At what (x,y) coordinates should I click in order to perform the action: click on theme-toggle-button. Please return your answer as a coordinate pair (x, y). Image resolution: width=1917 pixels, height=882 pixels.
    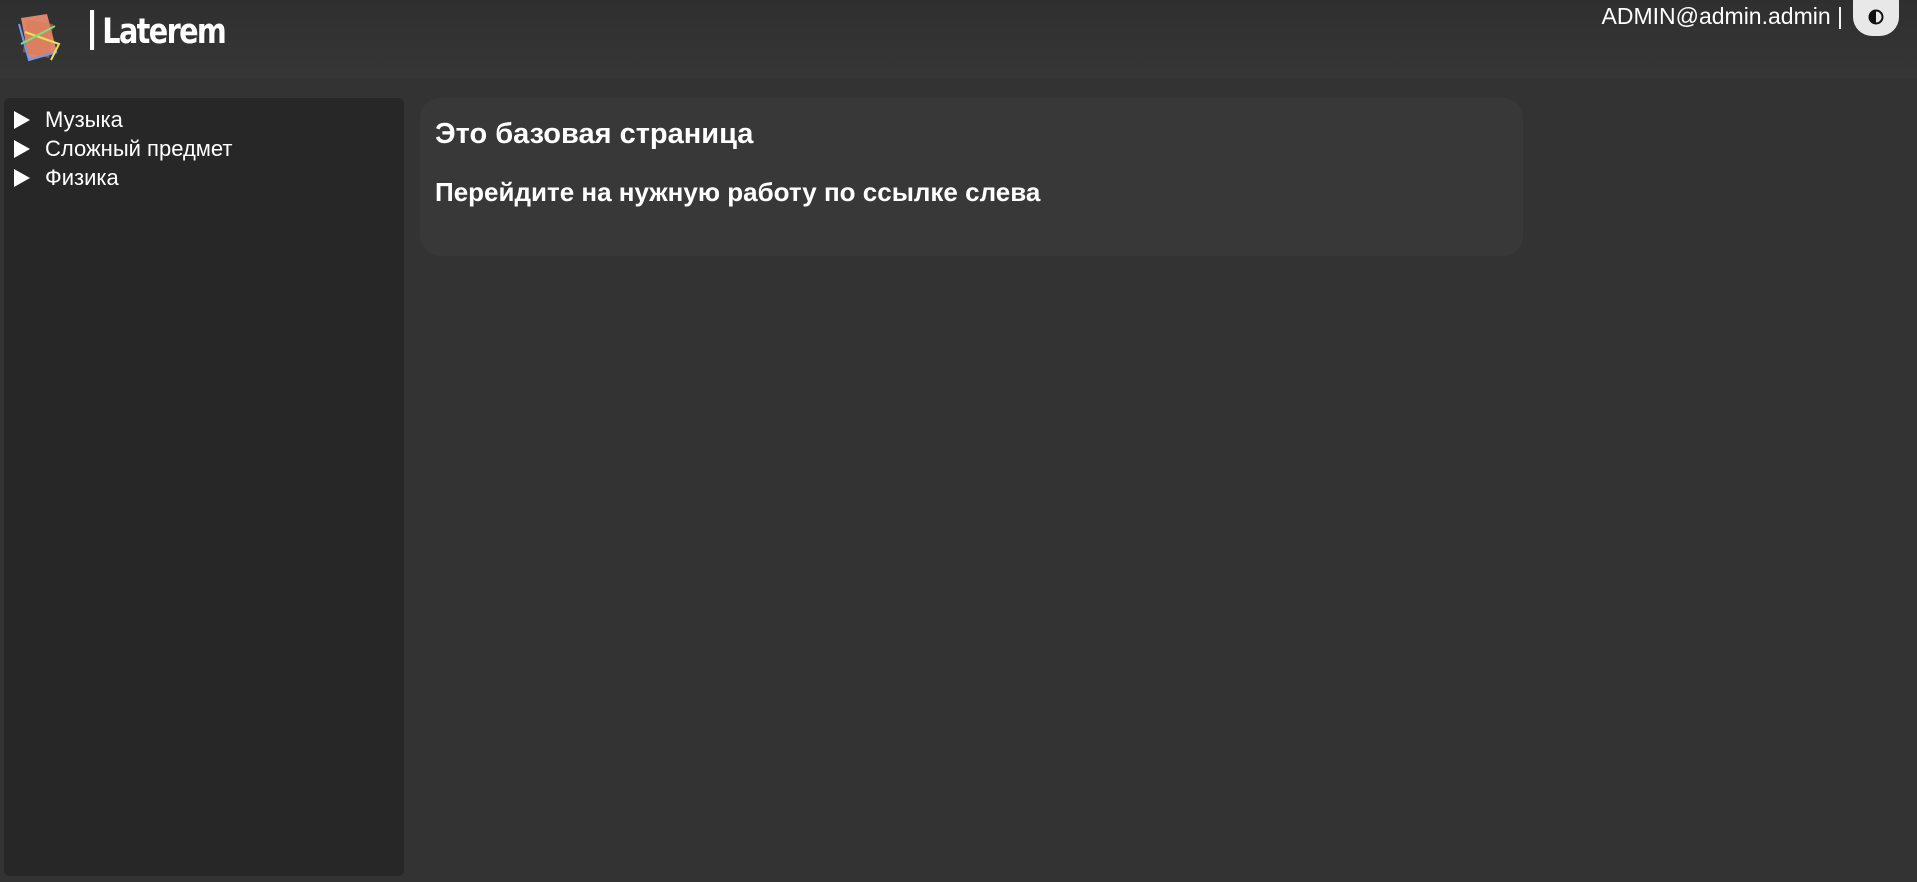
    Looking at the image, I should click on (1876, 18).